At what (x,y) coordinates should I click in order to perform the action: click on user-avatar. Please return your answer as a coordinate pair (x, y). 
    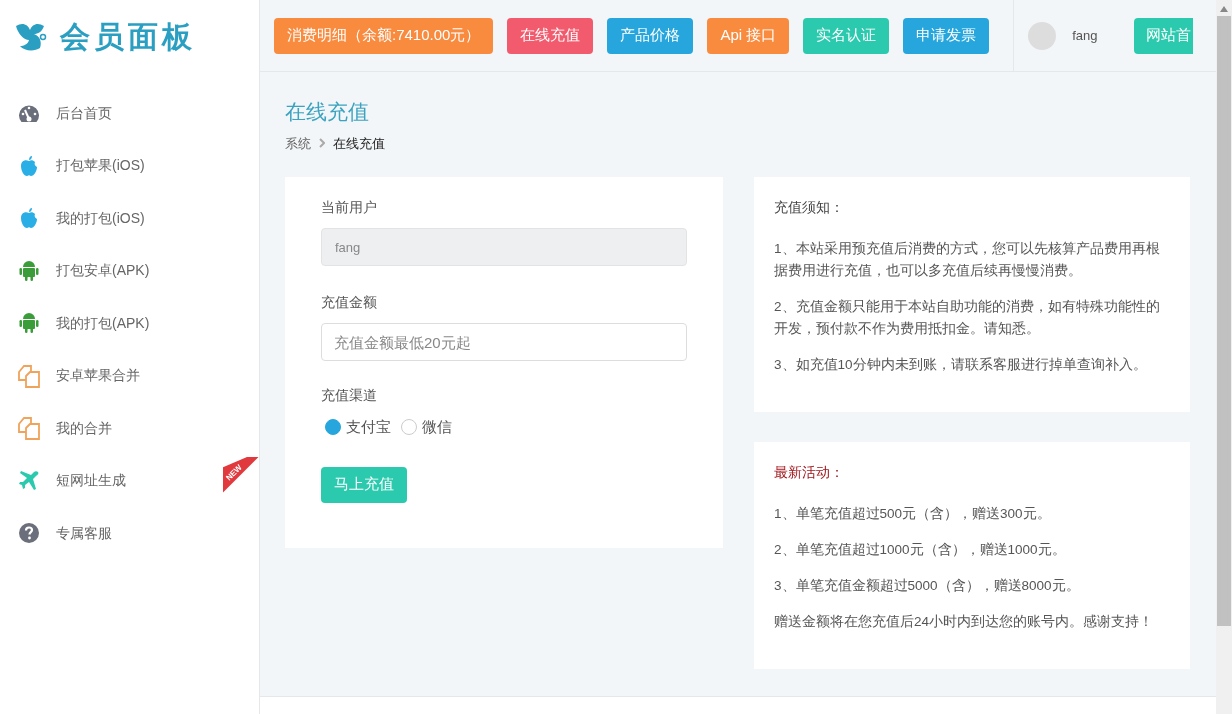
    Looking at the image, I should click on (1042, 35).